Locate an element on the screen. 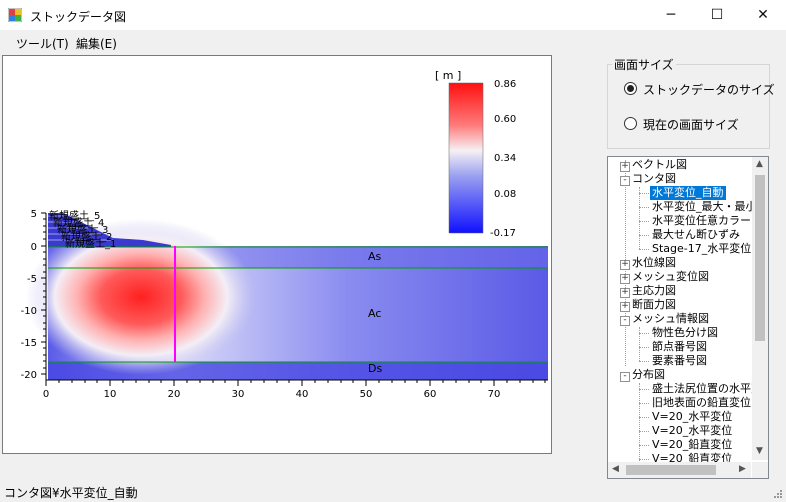 The image size is (786, 502). tree-item-water-level: 水位線図 is located at coordinates (654, 263).